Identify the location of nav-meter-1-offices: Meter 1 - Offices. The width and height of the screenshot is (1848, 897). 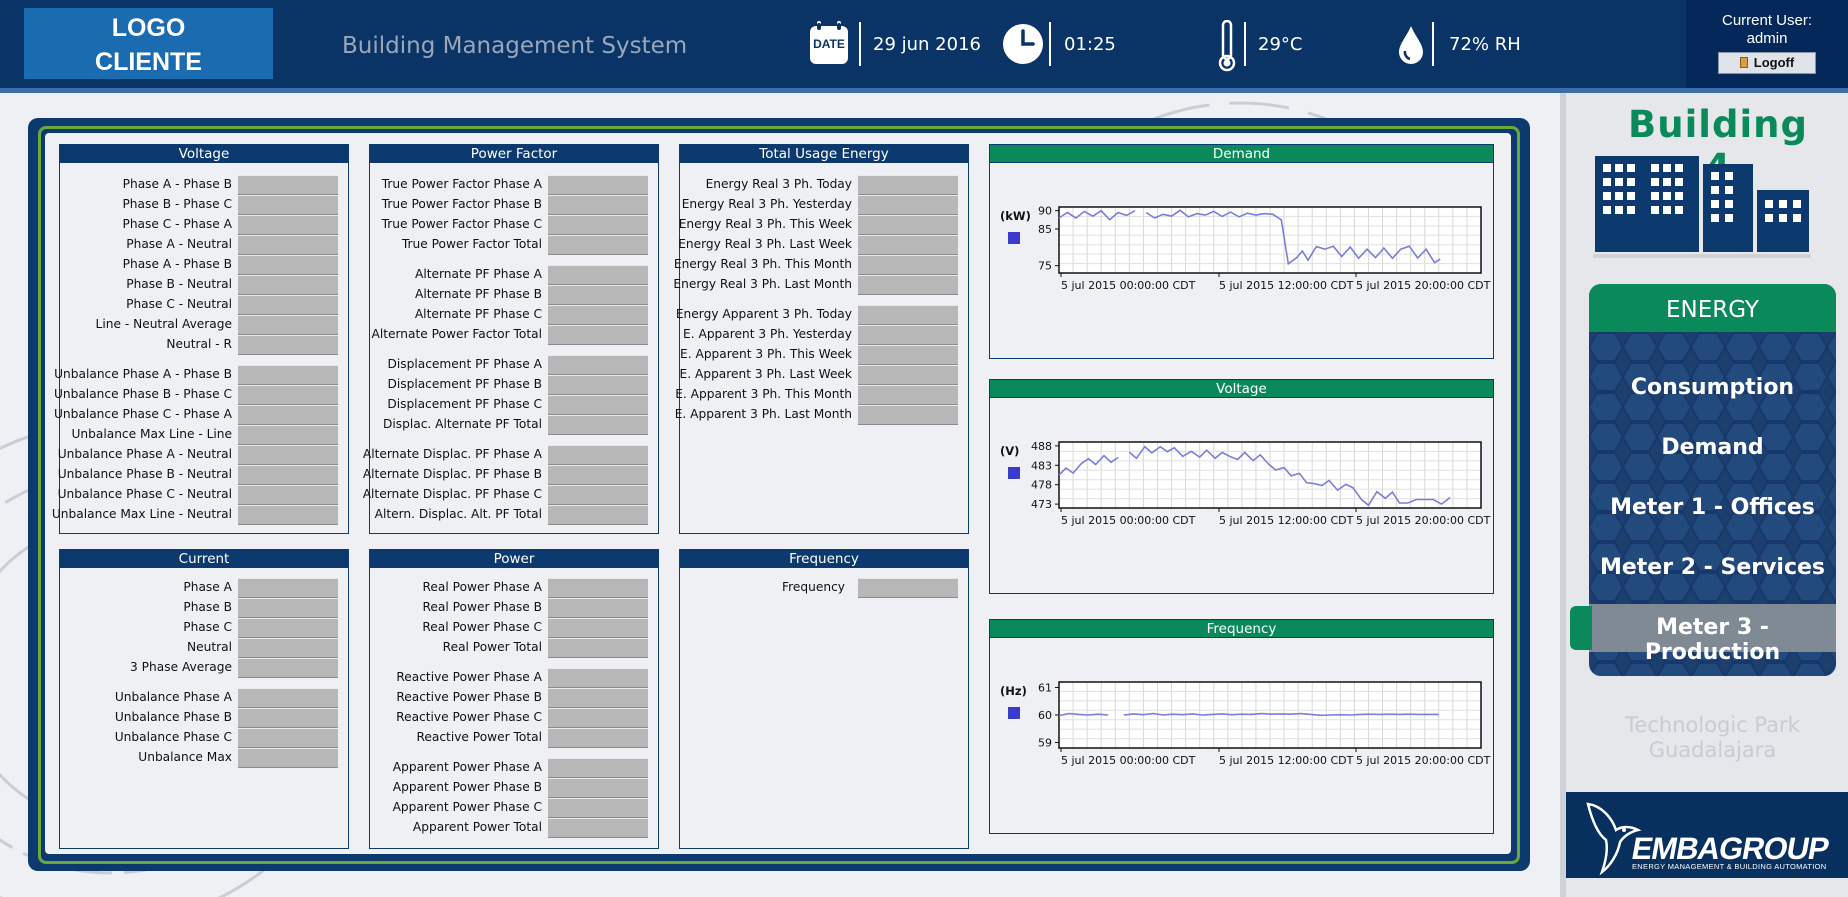
(1712, 507).